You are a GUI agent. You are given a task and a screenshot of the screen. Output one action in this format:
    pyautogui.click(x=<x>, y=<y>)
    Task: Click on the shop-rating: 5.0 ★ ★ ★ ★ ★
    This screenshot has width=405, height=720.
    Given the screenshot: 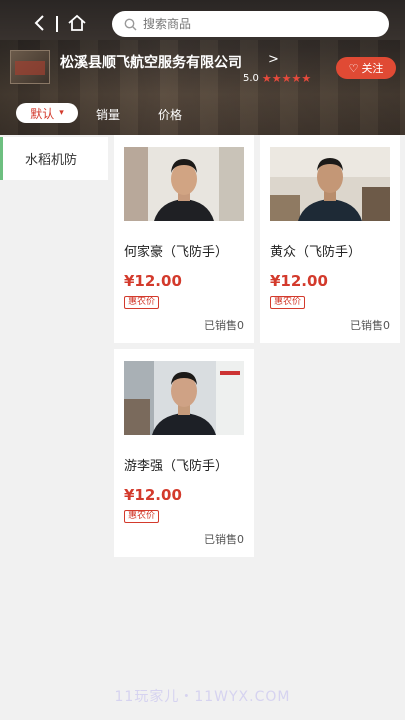 What is the action you would take?
    pyautogui.click(x=277, y=78)
    